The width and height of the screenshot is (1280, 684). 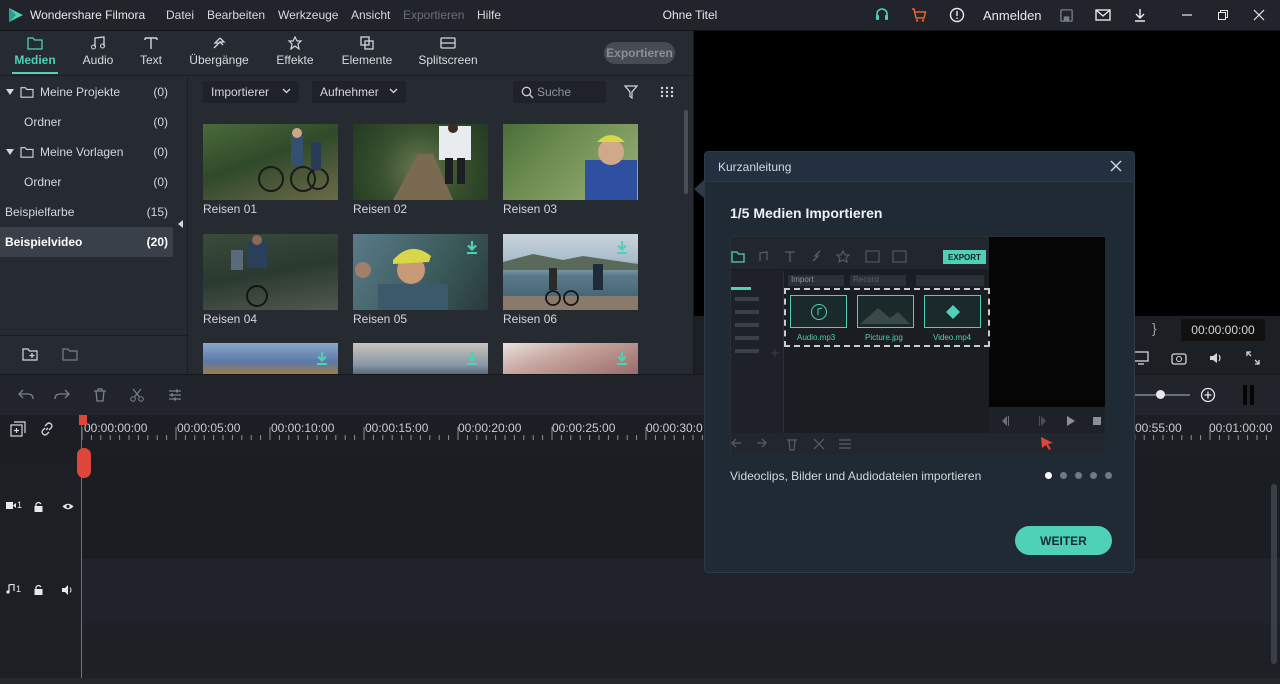 I want to click on redo-icon, so click(x=62, y=395).